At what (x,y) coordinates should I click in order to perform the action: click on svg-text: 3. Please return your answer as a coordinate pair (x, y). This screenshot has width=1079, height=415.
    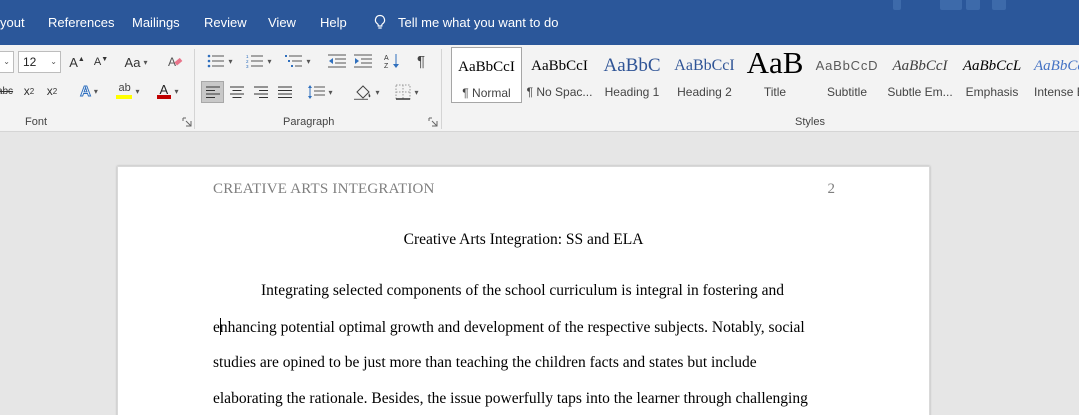
    Looking at the image, I should click on (247, 66).